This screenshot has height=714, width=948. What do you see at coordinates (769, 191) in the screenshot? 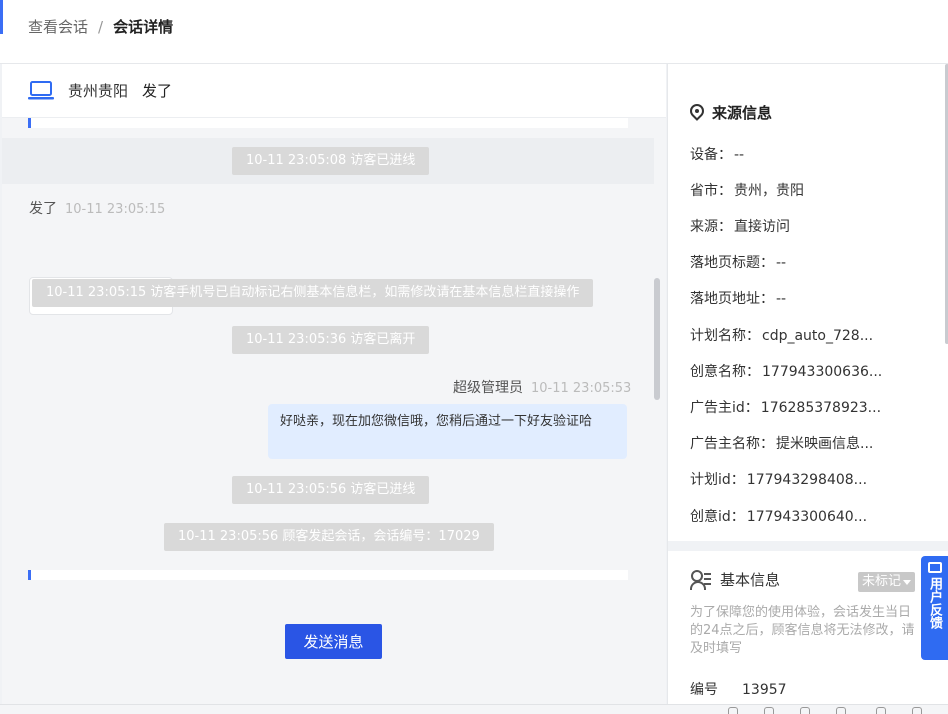
I see `field-value: 贵州，贵阳` at bounding box center [769, 191].